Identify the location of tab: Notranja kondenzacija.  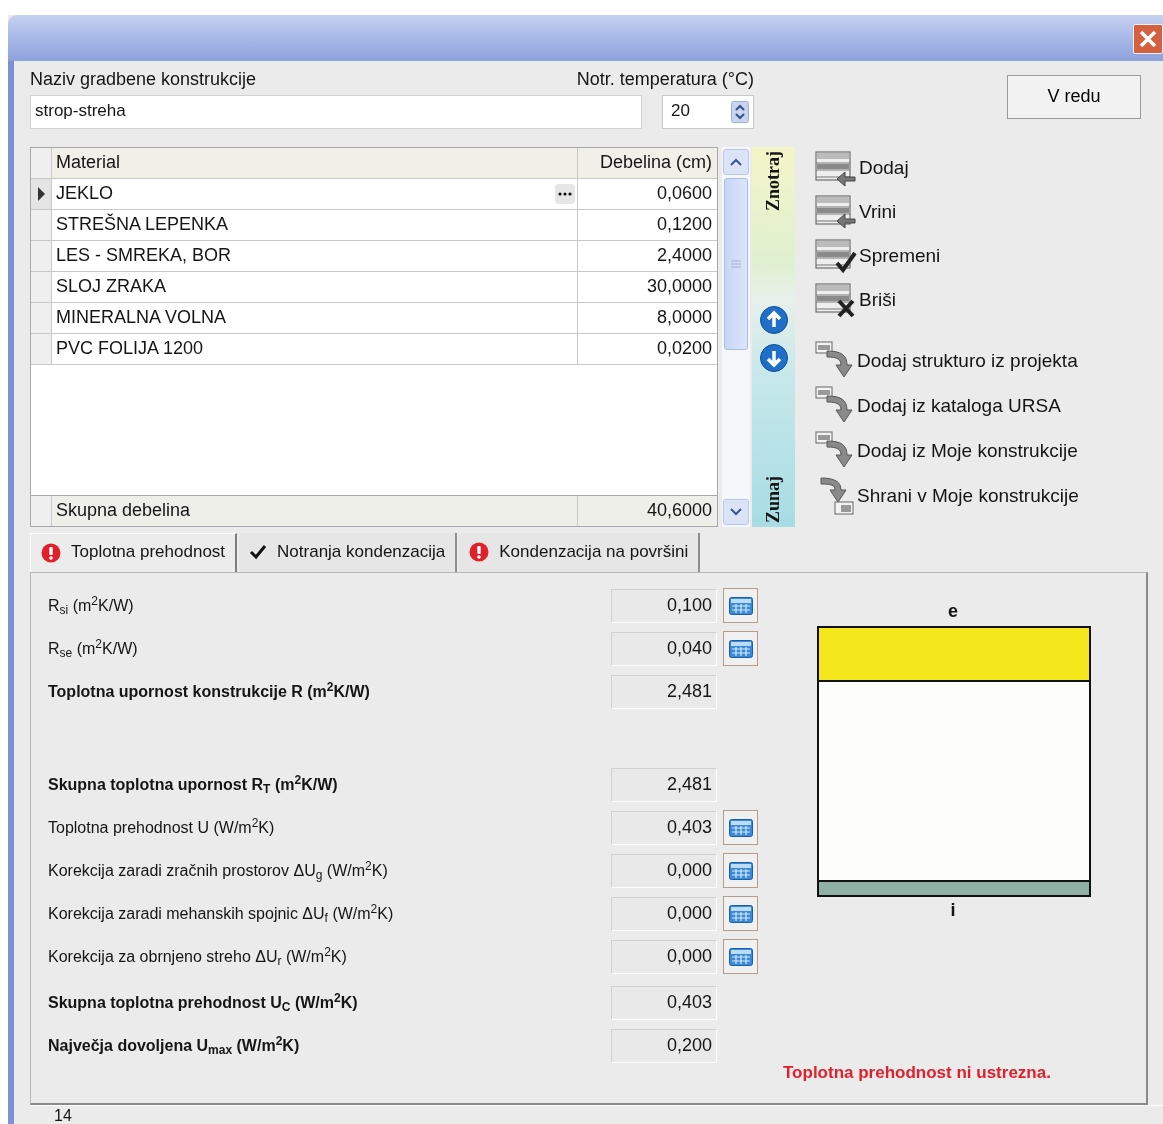
(348, 552).